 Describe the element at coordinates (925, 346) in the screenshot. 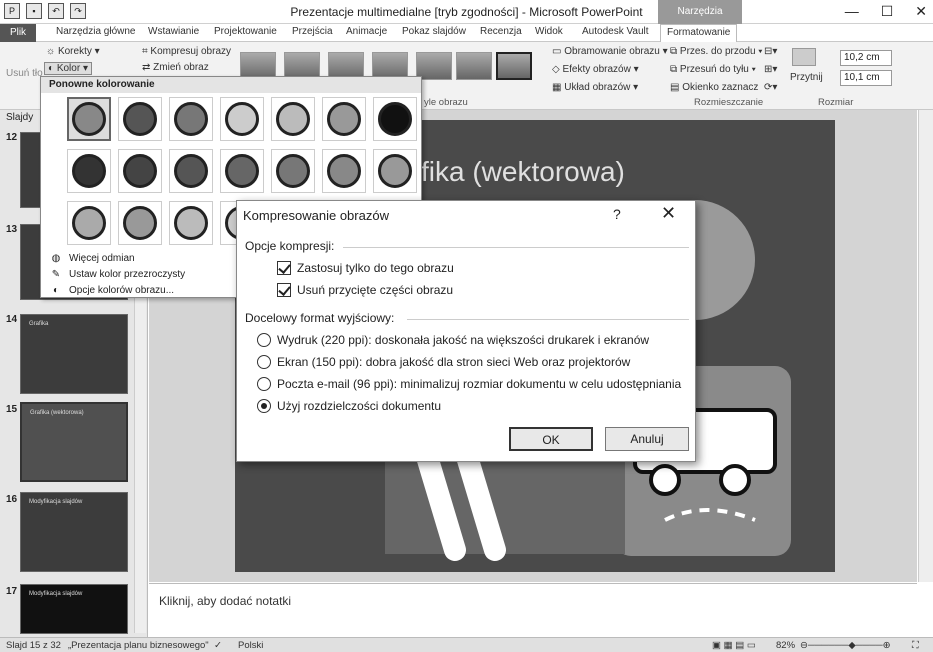

I see `canvas-scrollbar` at that location.